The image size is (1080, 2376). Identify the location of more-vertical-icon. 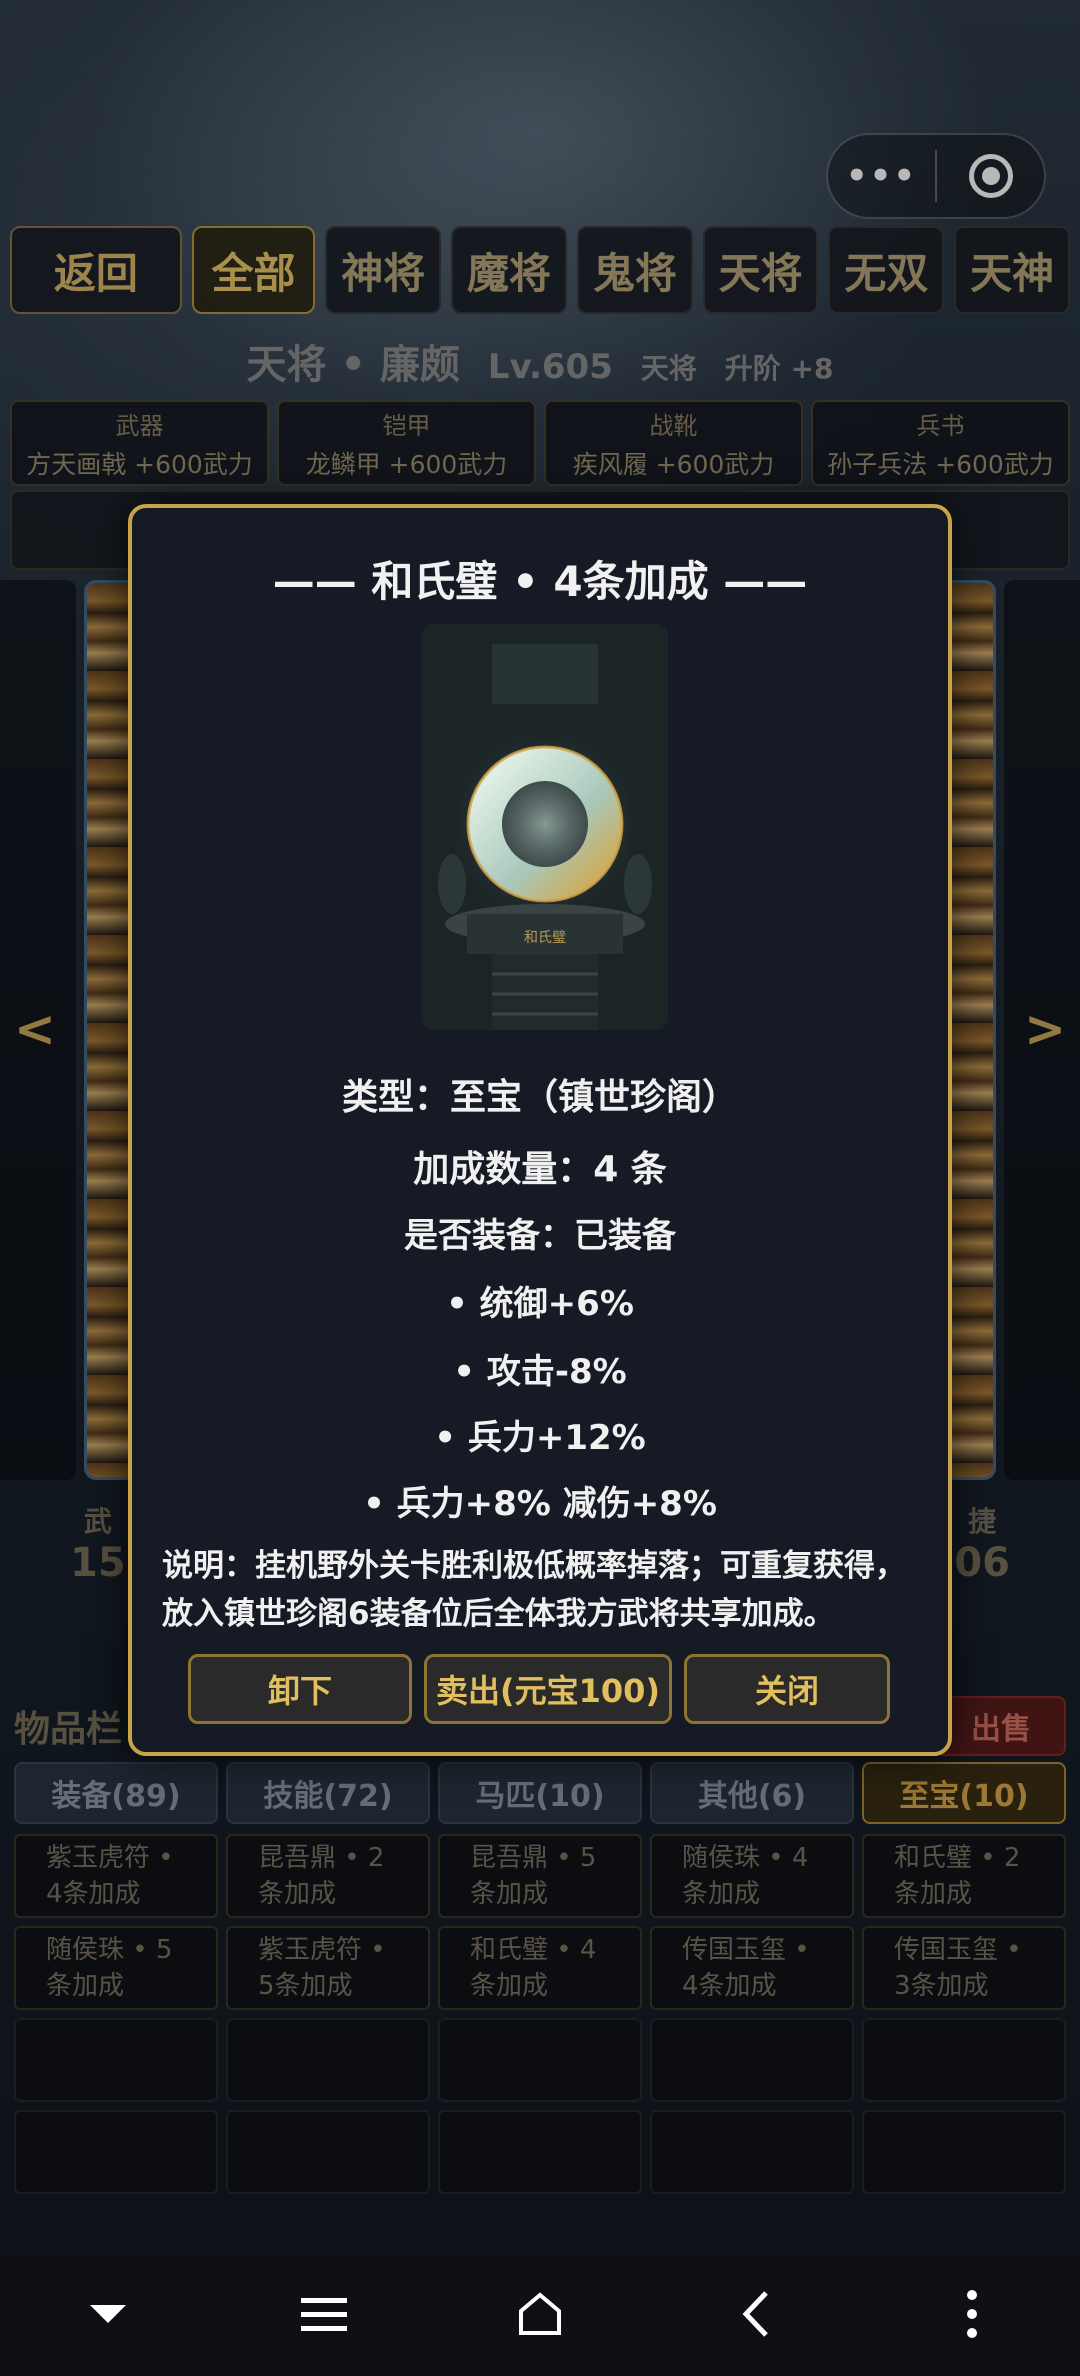
(972, 2314).